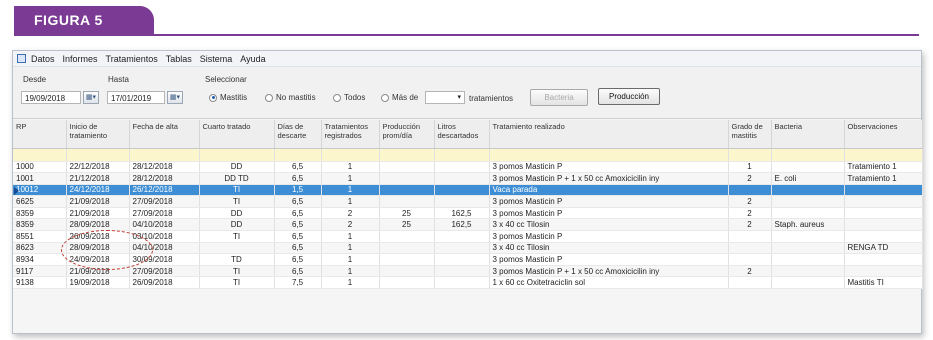  Describe the element at coordinates (237, 178) in the screenshot. I see `table-cell: DD TD` at that location.